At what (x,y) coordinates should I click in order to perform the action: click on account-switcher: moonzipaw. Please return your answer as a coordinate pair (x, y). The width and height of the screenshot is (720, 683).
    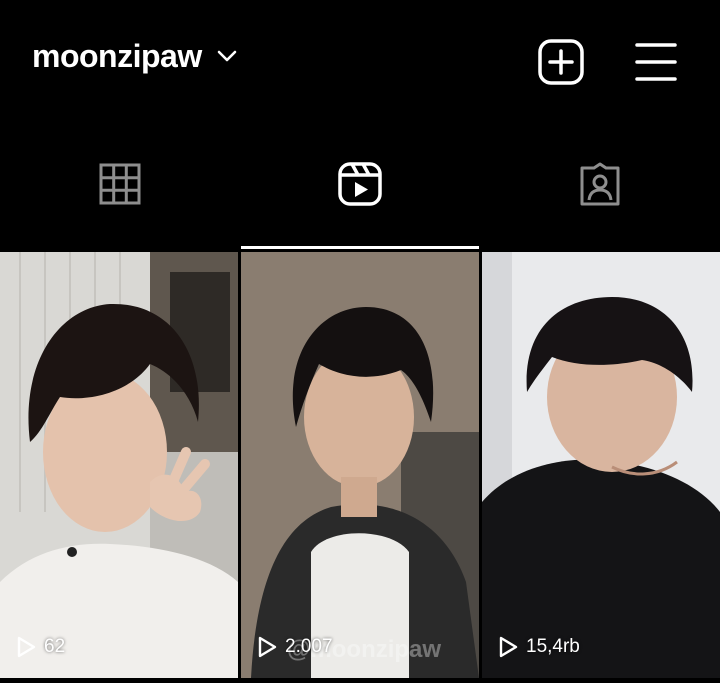
    Looking at the image, I should click on (135, 56).